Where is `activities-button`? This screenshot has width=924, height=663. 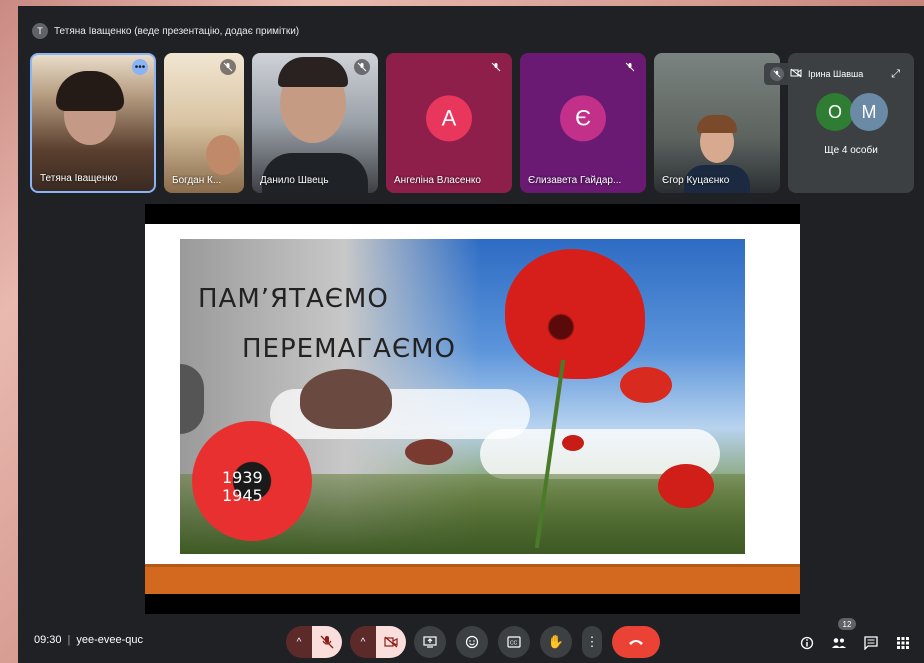 activities-button is located at coordinates (903, 643).